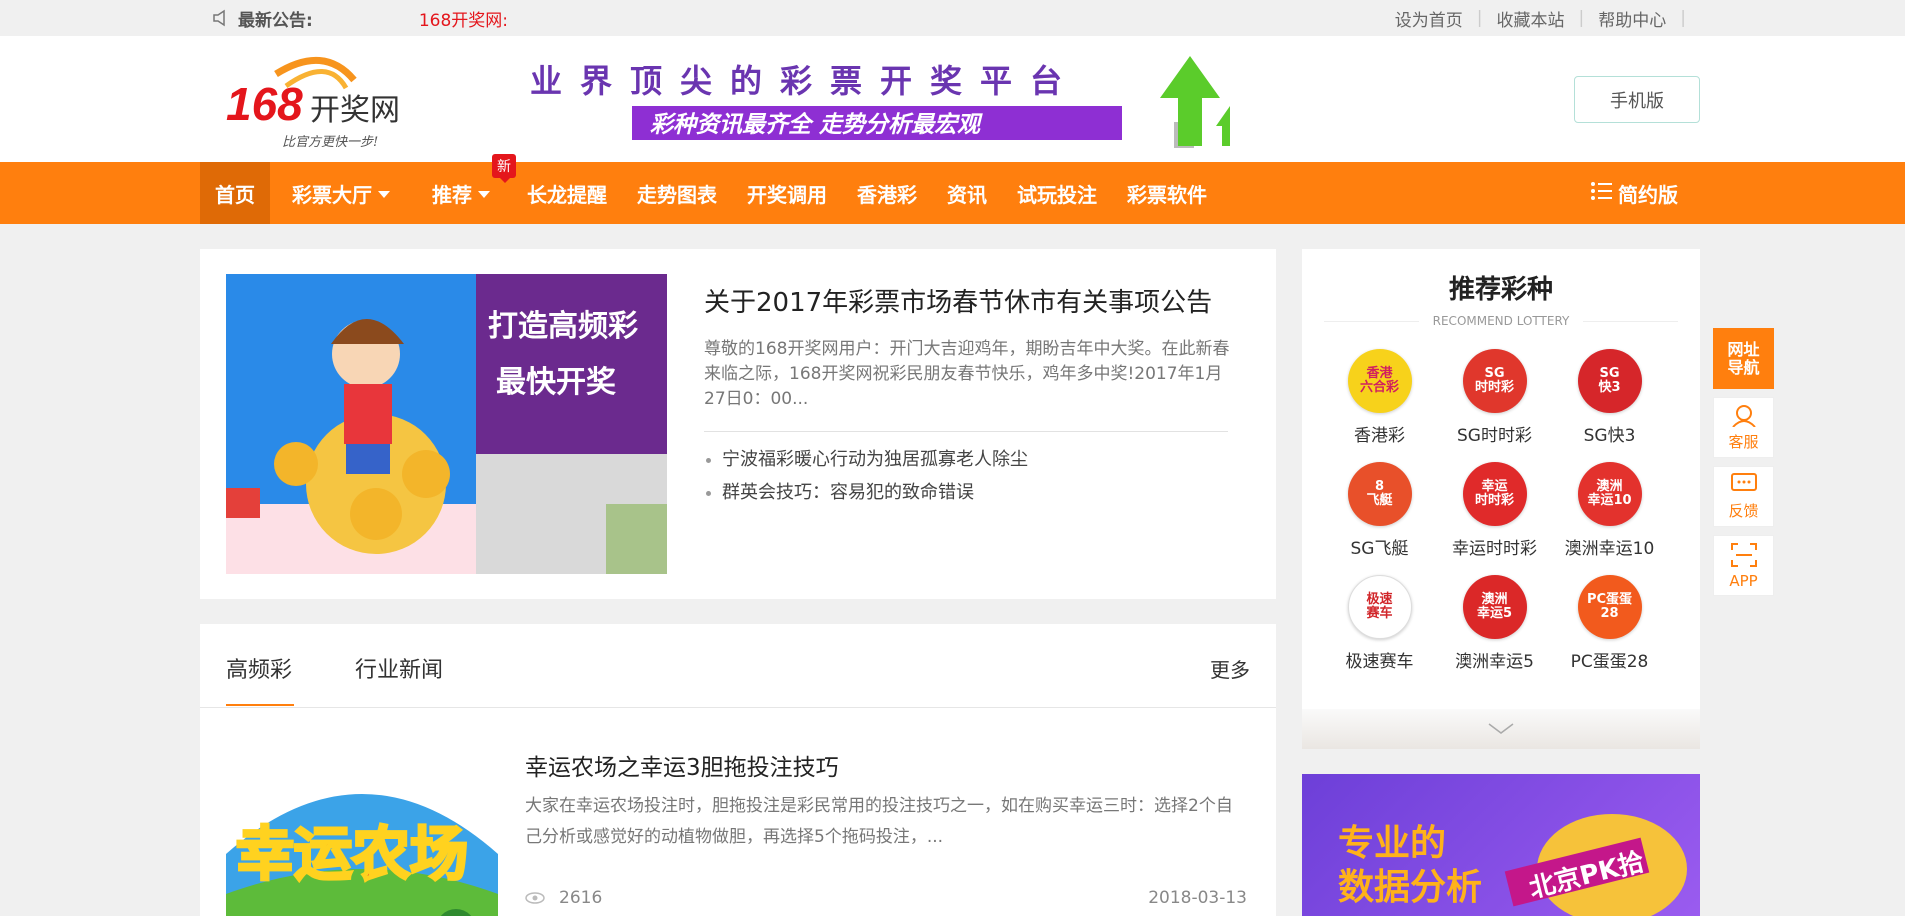 This screenshot has height=916, width=1905. What do you see at coordinates (1379, 381) in the screenshot?
I see `hongkong-lottery-icon: 香港 六合彩` at bounding box center [1379, 381].